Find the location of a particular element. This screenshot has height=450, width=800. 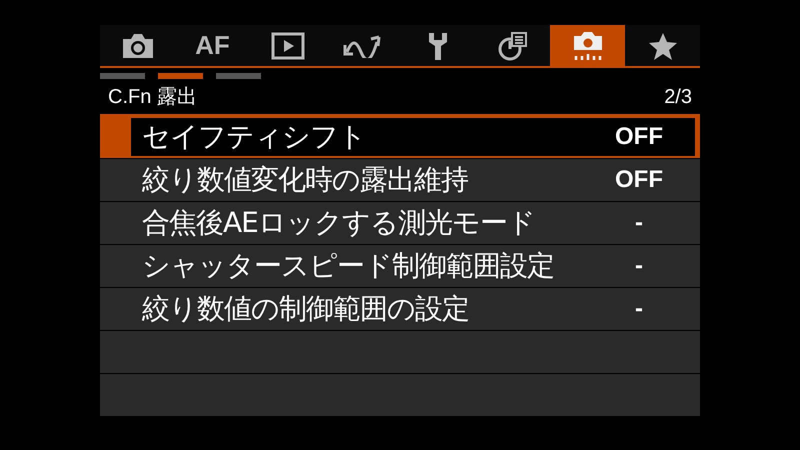

play-icon is located at coordinates (287, 46).